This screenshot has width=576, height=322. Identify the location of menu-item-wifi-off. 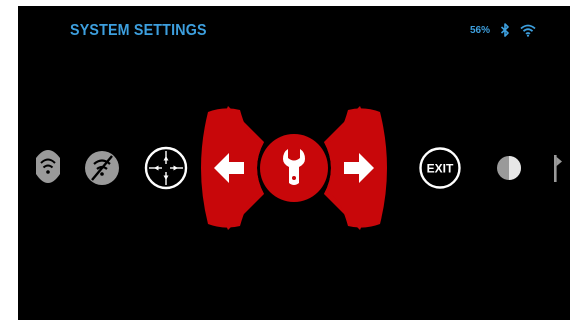
(102, 168).